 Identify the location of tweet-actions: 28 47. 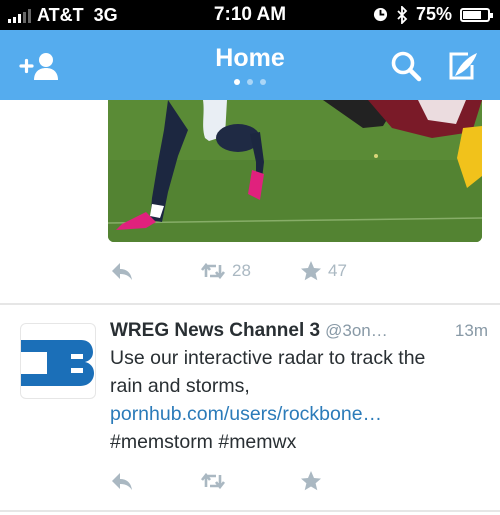
(280, 270).